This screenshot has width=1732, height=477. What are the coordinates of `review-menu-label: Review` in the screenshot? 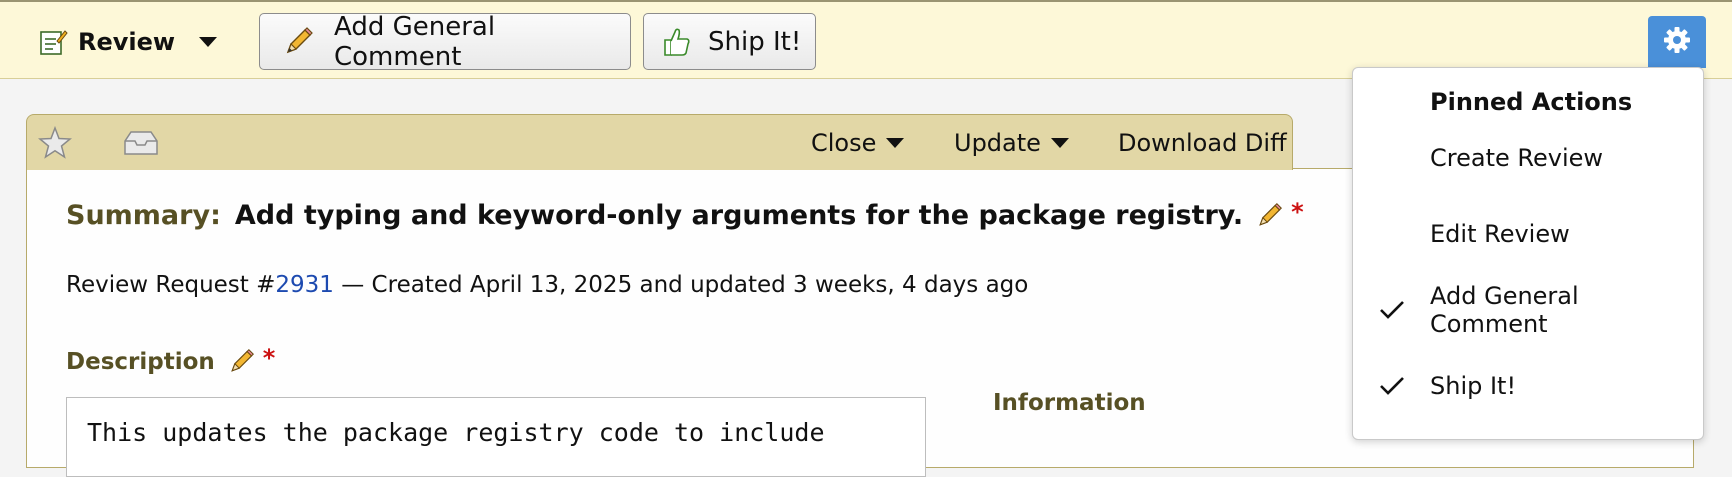 It's located at (127, 42).